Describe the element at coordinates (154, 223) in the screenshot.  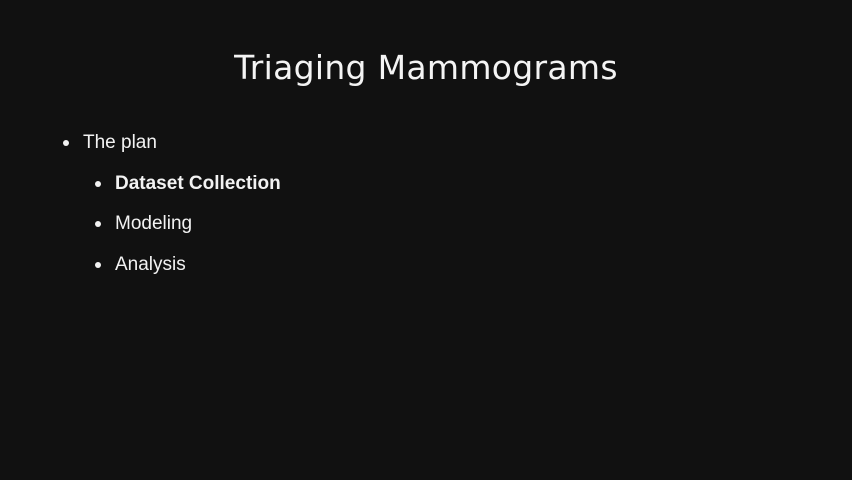
I see `bullet-text: Modeling` at that location.